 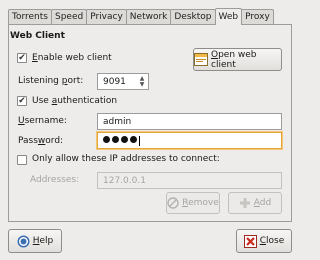 I want to click on add-button: Add, so click(x=255, y=203).